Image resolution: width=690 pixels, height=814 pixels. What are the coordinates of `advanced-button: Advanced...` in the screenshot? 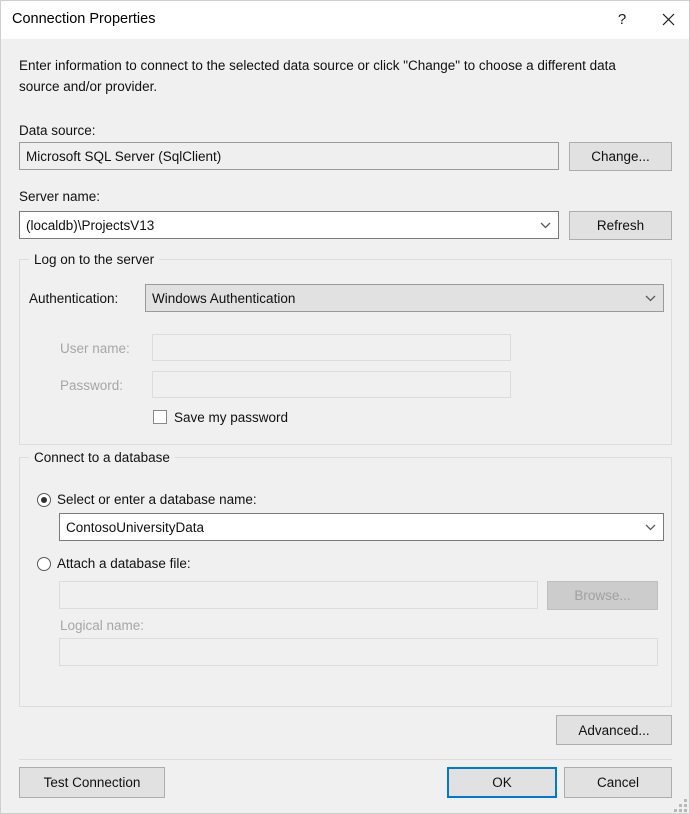 It's located at (614, 730).